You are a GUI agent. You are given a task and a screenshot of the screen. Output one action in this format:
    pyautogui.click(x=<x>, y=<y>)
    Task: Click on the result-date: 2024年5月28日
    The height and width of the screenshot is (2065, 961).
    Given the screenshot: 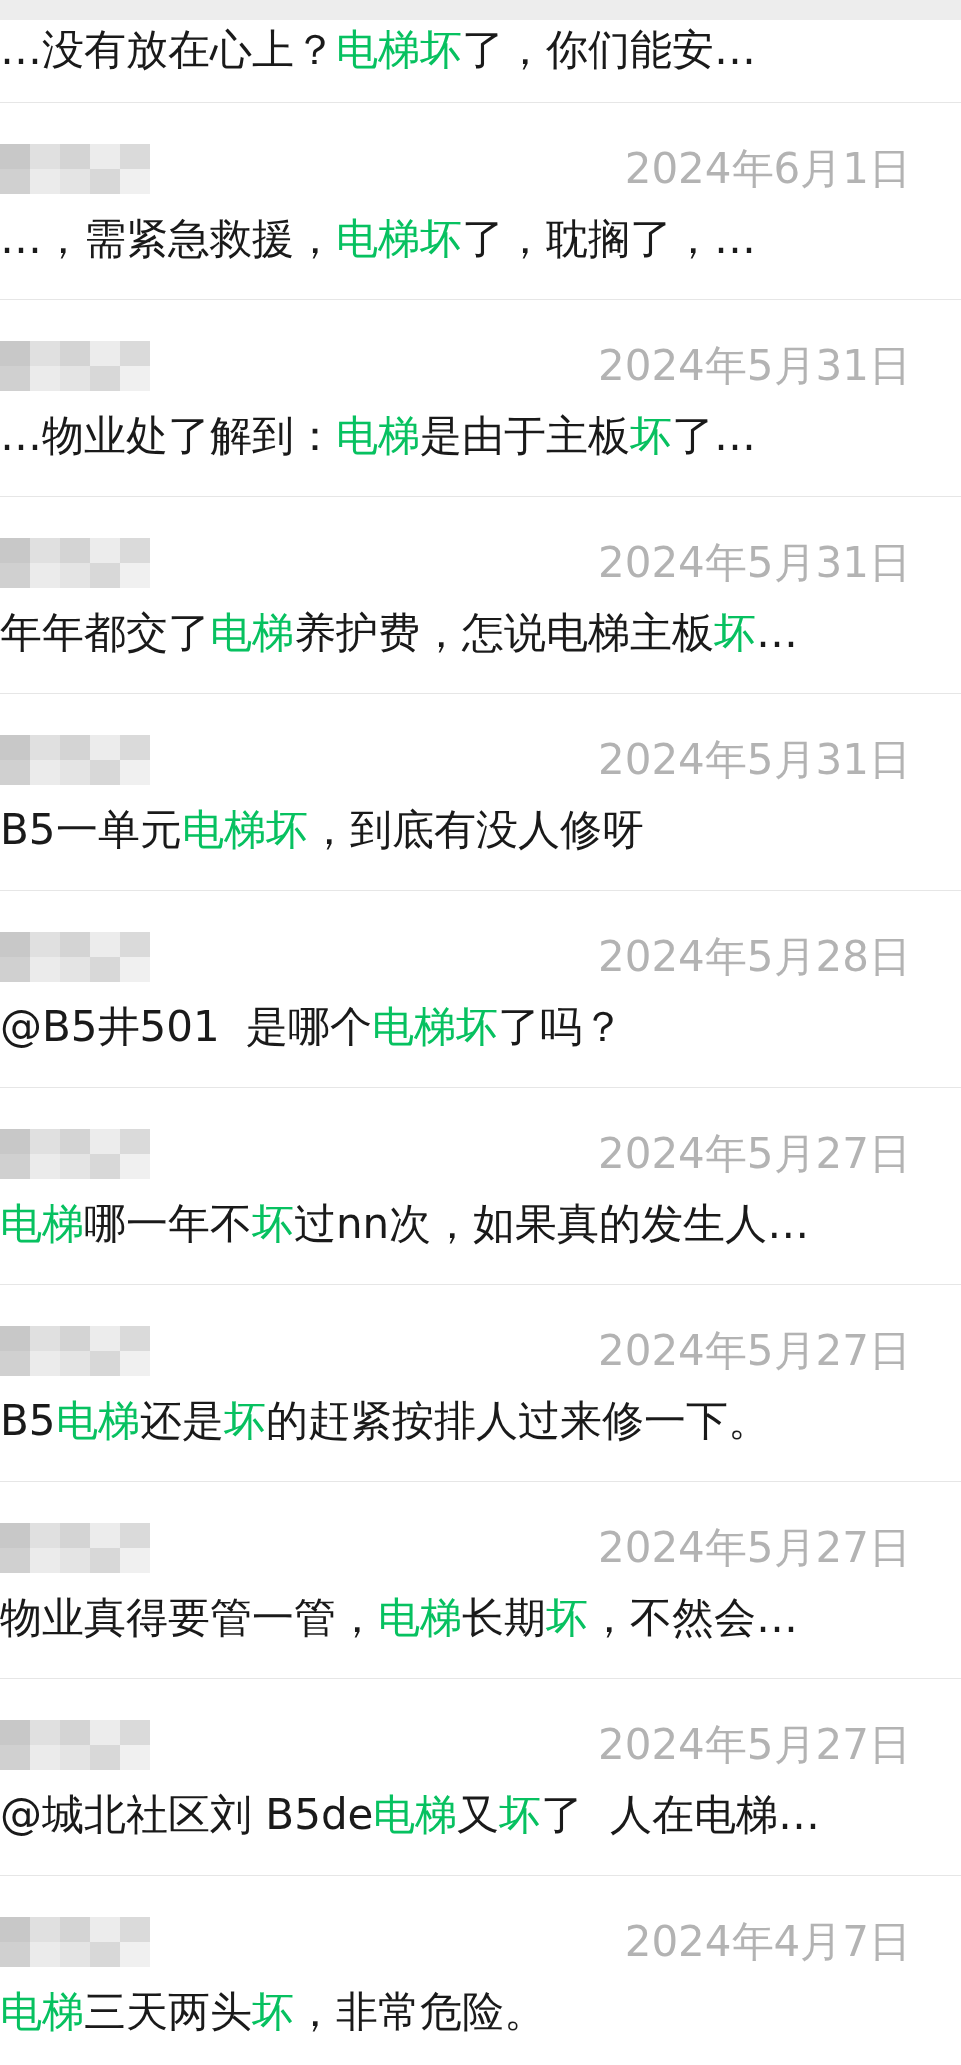 What is the action you would take?
    pyautogui.click(x=754, y=957)
    